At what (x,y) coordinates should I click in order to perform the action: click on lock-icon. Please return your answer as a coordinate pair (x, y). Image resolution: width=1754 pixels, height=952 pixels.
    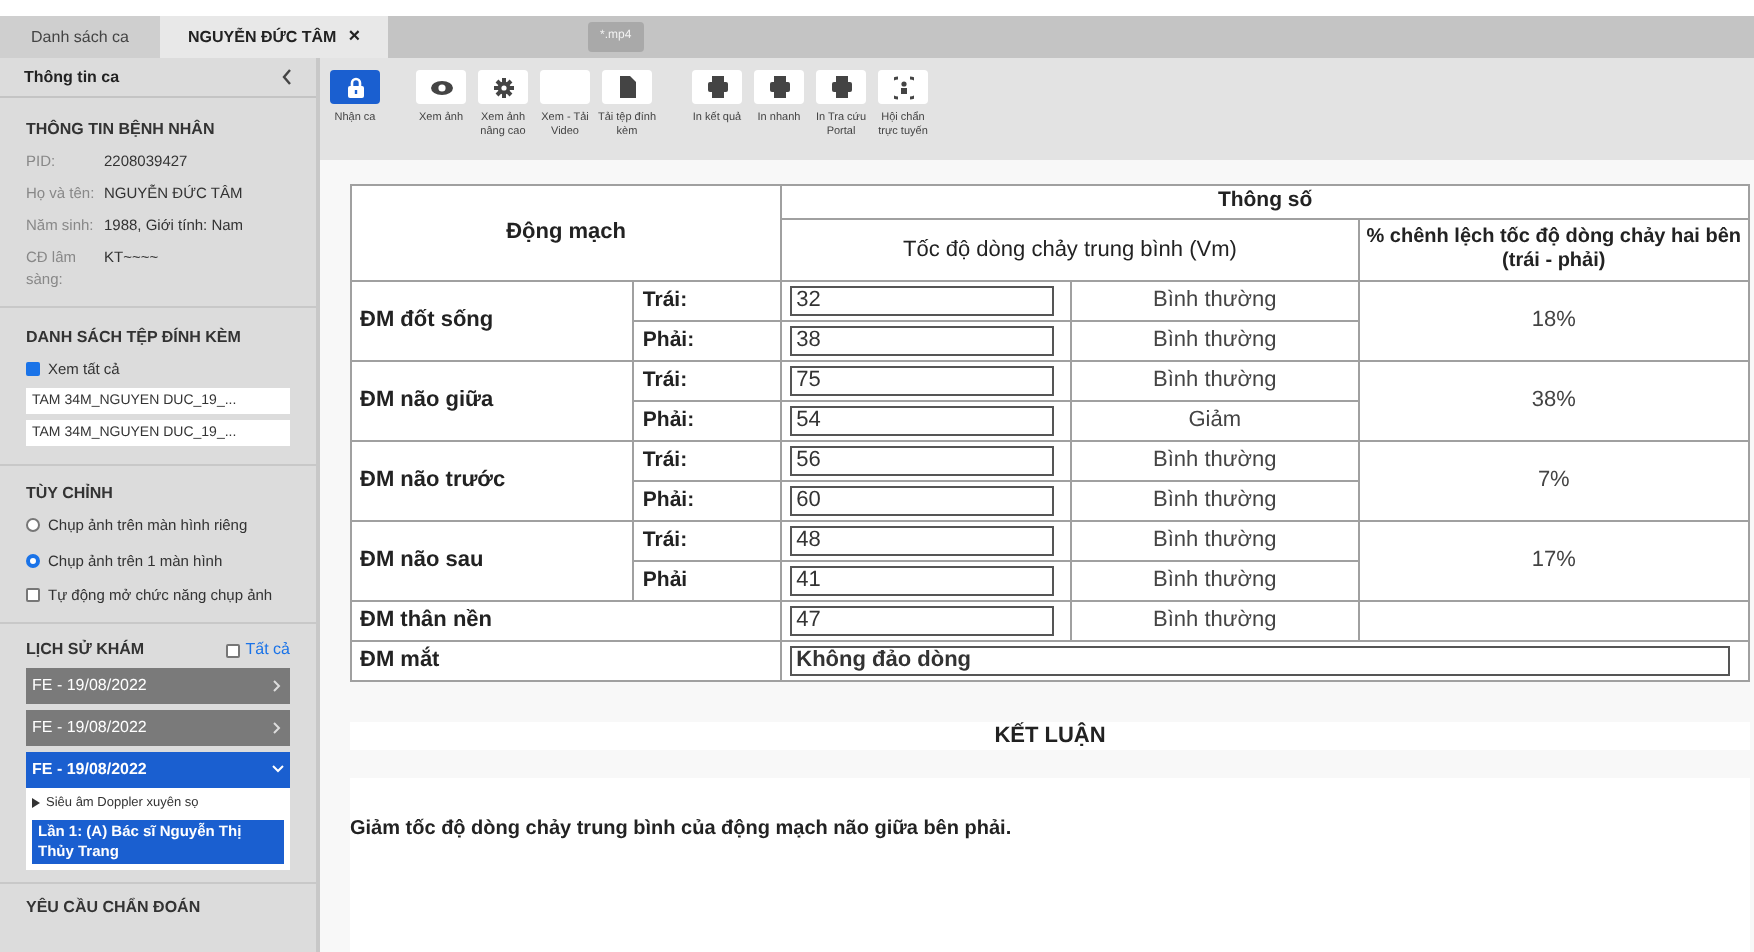
    Looking at the image, I should click on (355, 87).